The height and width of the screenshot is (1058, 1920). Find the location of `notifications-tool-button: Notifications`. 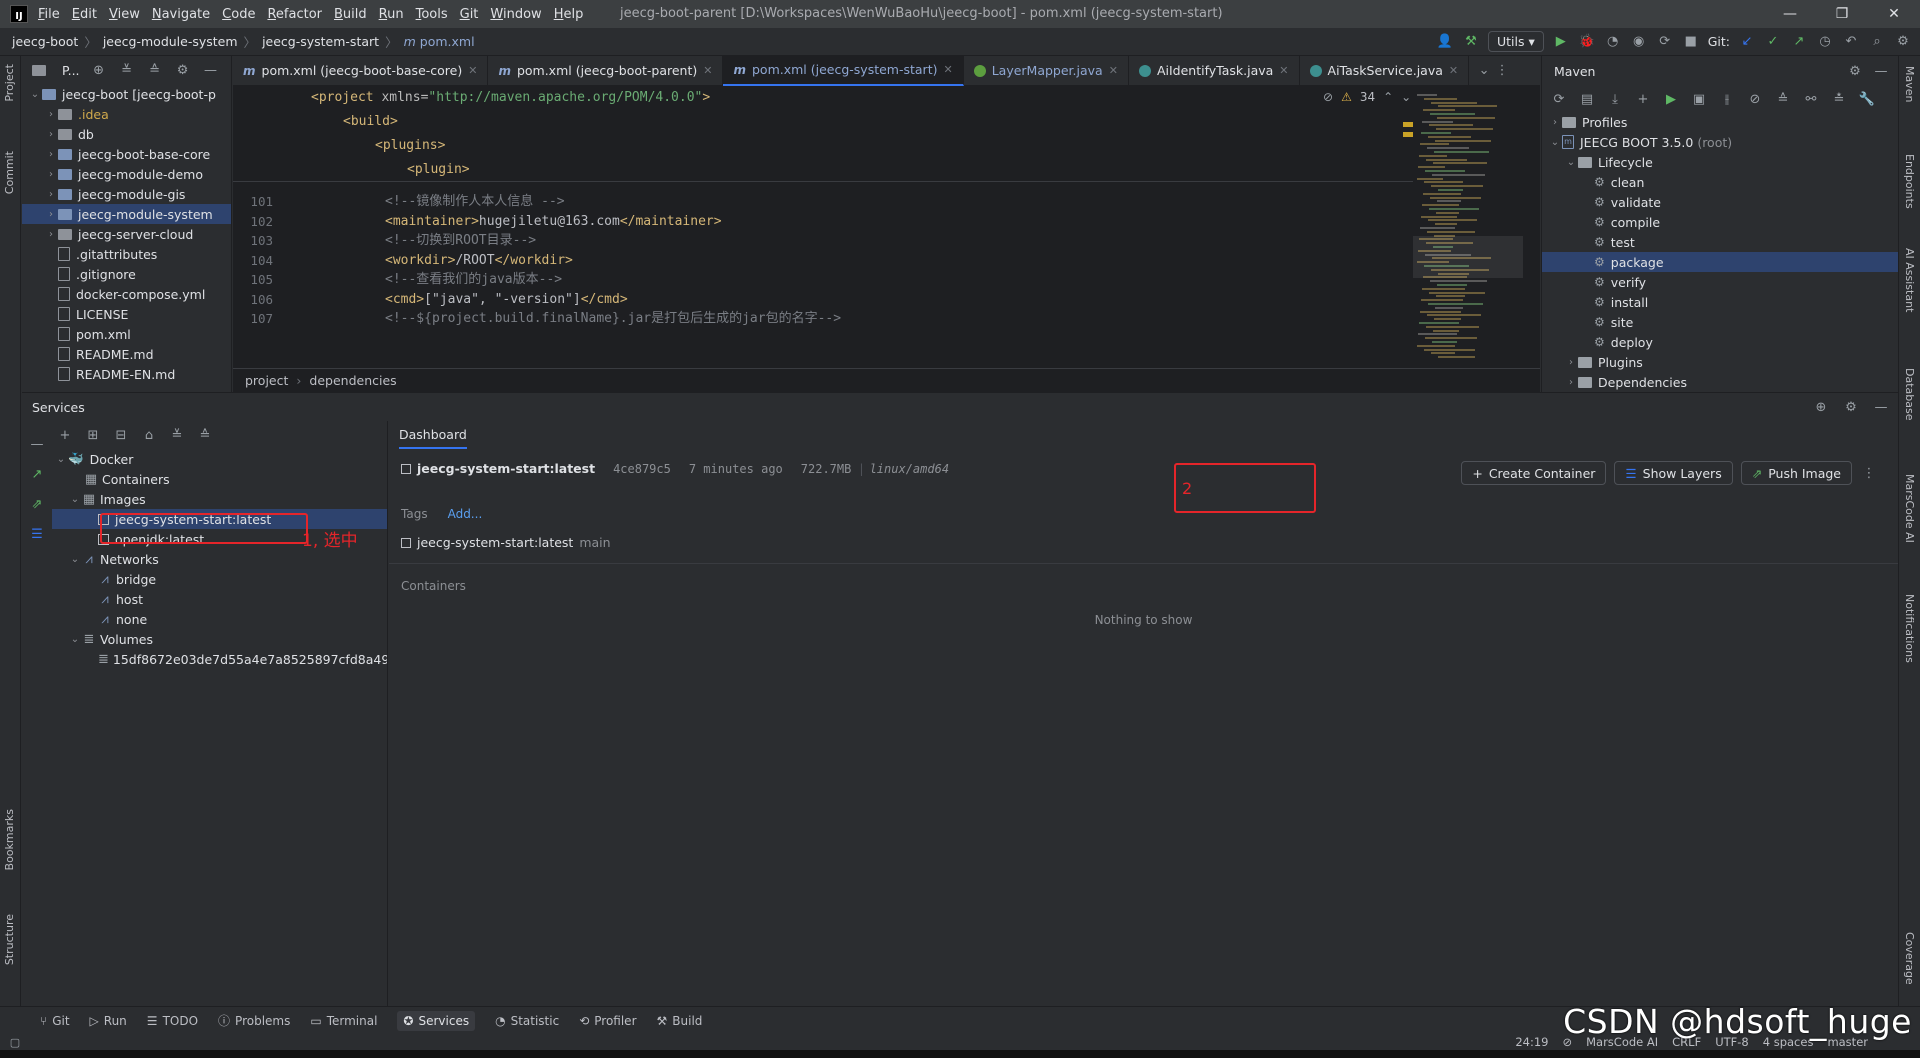

notifications-tool-button: Notifications is located at coordinates (1909, 628).